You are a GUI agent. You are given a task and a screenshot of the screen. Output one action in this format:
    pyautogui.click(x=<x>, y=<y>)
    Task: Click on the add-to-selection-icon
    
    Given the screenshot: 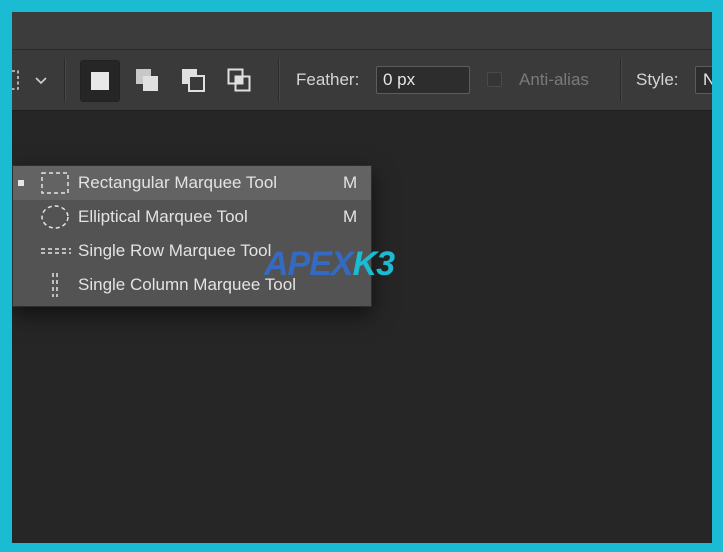 What is the action you would take?
    pyautogui.click(x=147, y=80)
    